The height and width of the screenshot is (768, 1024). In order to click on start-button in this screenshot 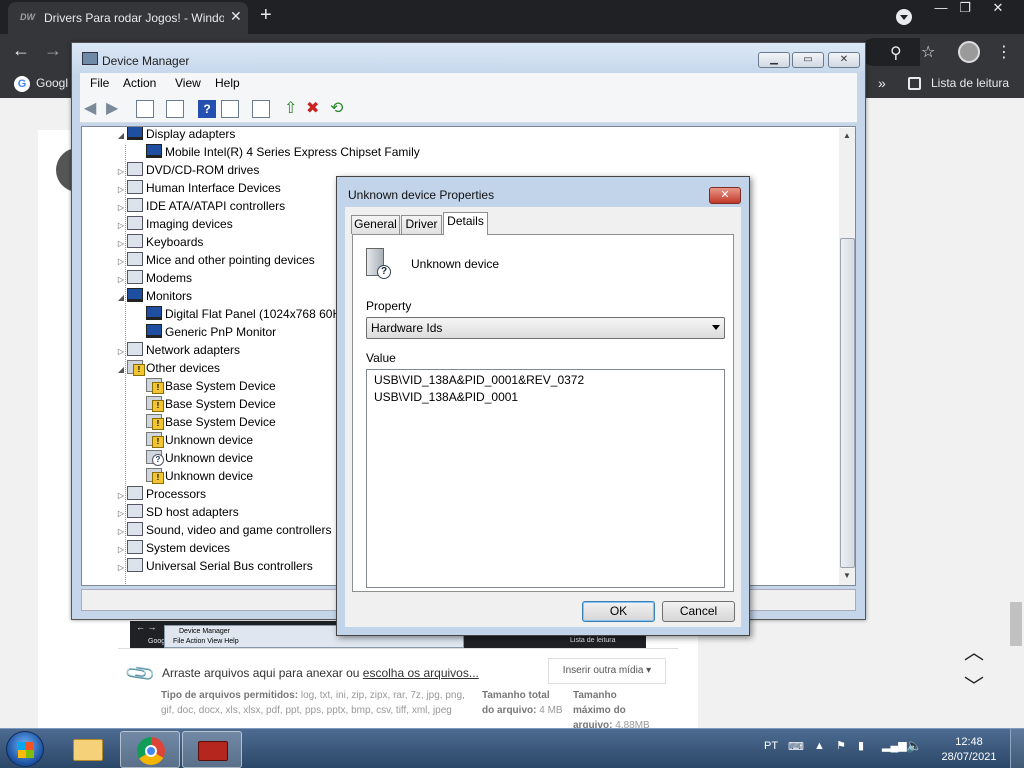, I will do `click(25, 749)`.